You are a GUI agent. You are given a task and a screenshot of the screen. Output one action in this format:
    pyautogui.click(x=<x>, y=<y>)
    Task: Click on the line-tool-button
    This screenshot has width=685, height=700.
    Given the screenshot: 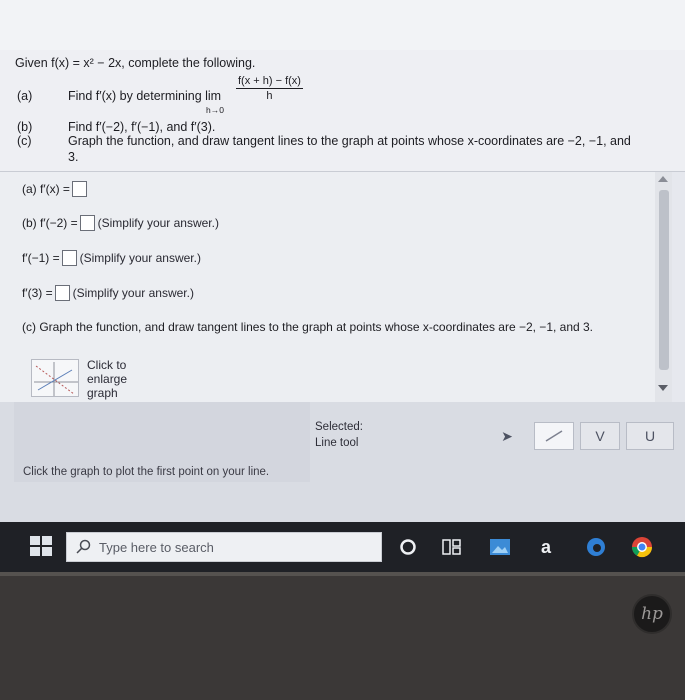 What is the action you would take?
    pyautogui.click(x=554, y=436)
    